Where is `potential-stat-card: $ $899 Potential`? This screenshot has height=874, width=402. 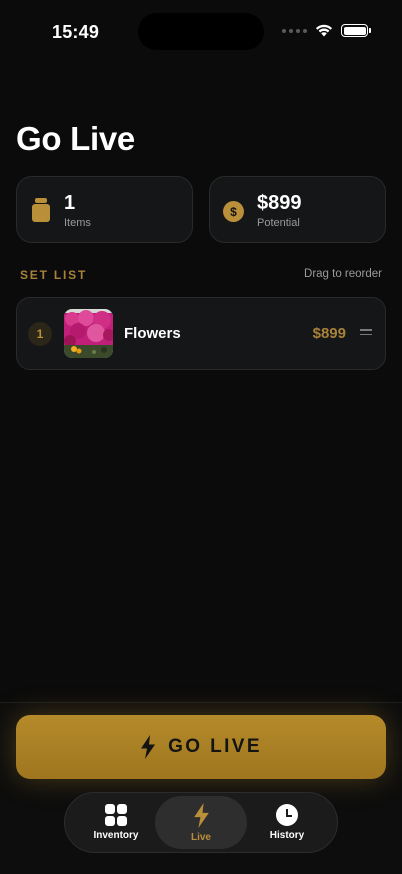
potential-stat-card: $ $899 Potential is located at coordinates (297, 209).